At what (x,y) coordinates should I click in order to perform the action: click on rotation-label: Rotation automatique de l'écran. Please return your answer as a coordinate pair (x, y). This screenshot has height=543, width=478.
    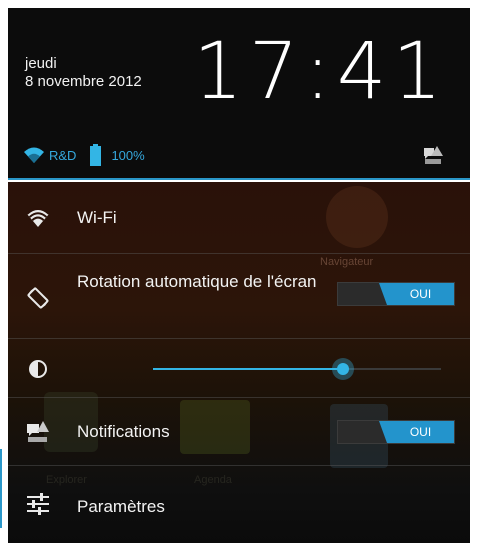
    Looking at the image, I should click on (197, 281).